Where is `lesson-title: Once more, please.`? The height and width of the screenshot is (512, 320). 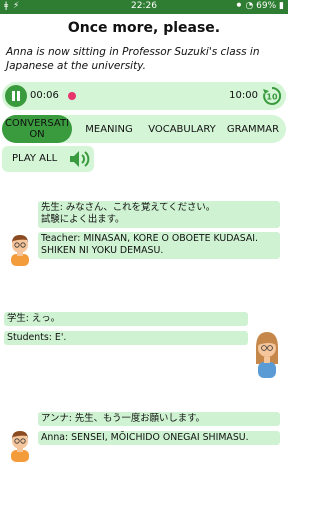 lesson-title: Once more, please. is located at coordinates (144, 28).